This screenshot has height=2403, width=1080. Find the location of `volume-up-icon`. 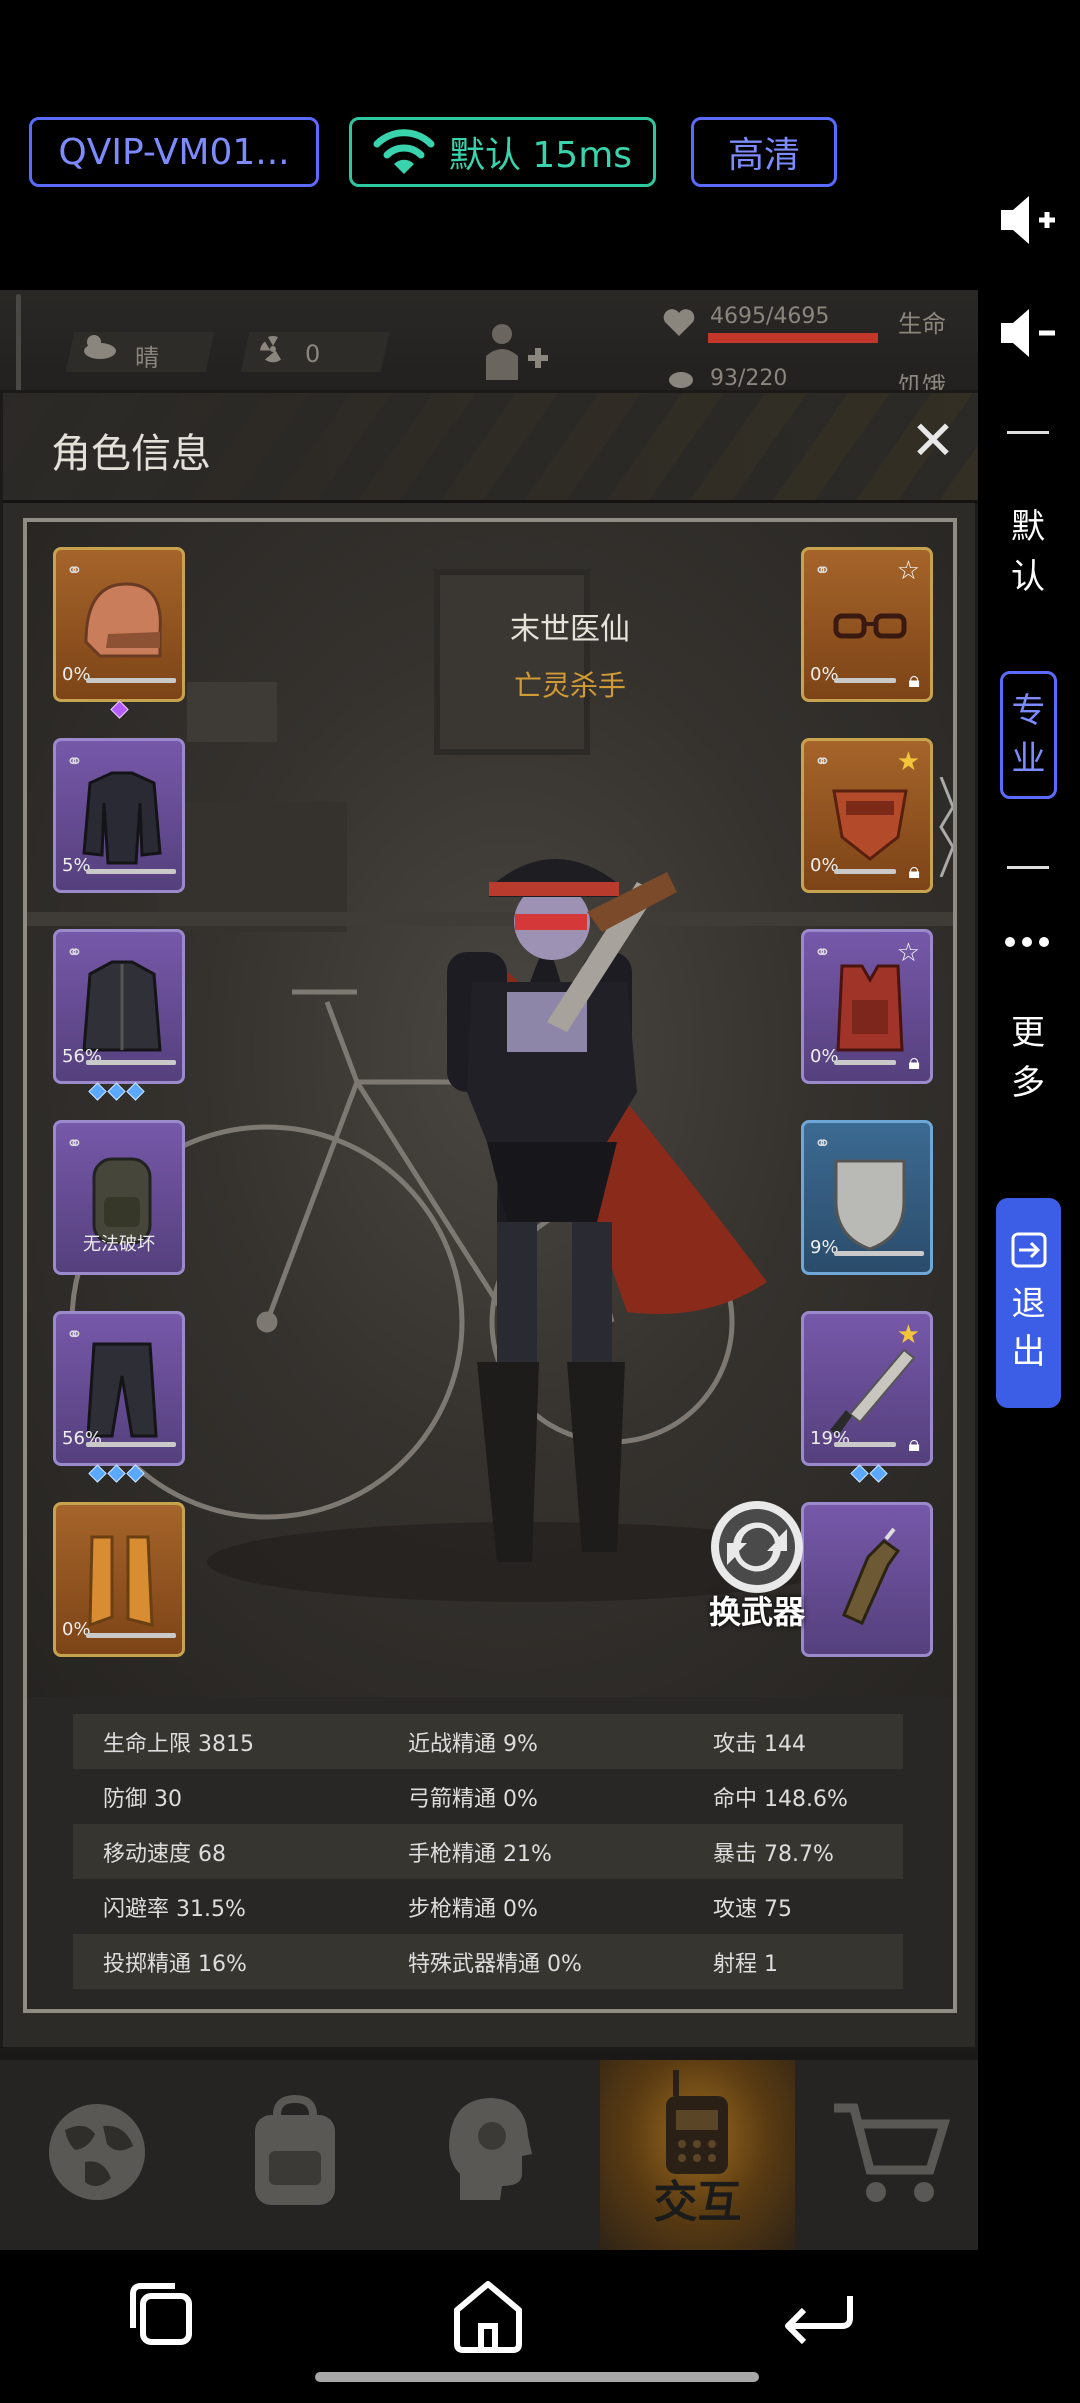

volume-up-icon is located at coordinates (1027, 220).